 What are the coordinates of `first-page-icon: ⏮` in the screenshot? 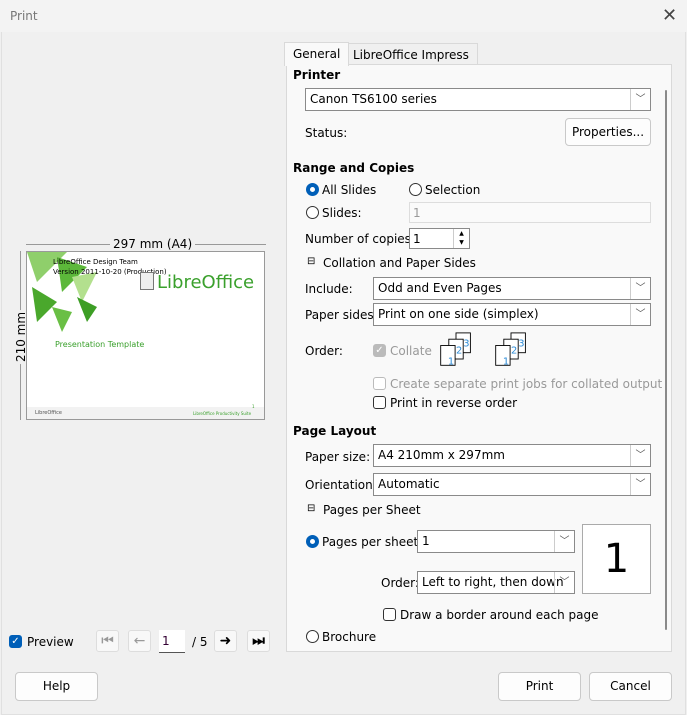 It's located at (107, 641).